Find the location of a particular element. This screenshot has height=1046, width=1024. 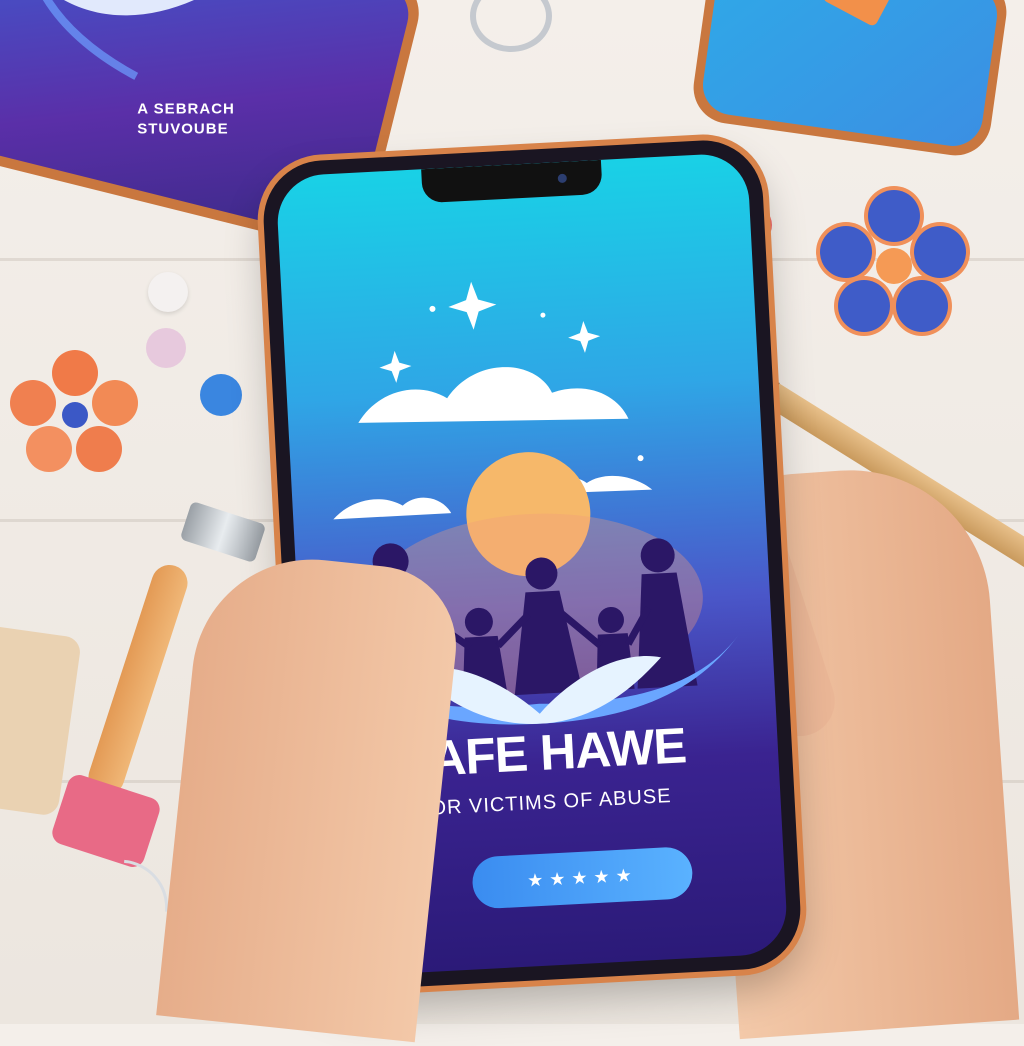

camera-icon is located at coordinates (562, 178).